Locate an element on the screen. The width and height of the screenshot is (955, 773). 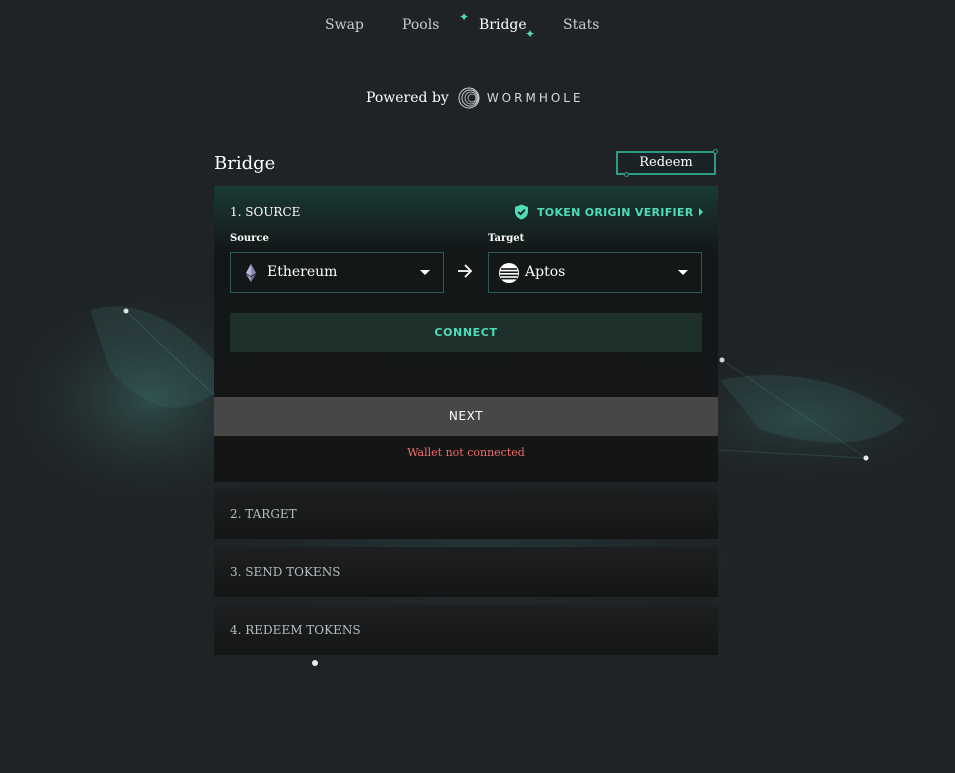
wormhole-brand: WORMHOLE is located at coordinates (535, 98).